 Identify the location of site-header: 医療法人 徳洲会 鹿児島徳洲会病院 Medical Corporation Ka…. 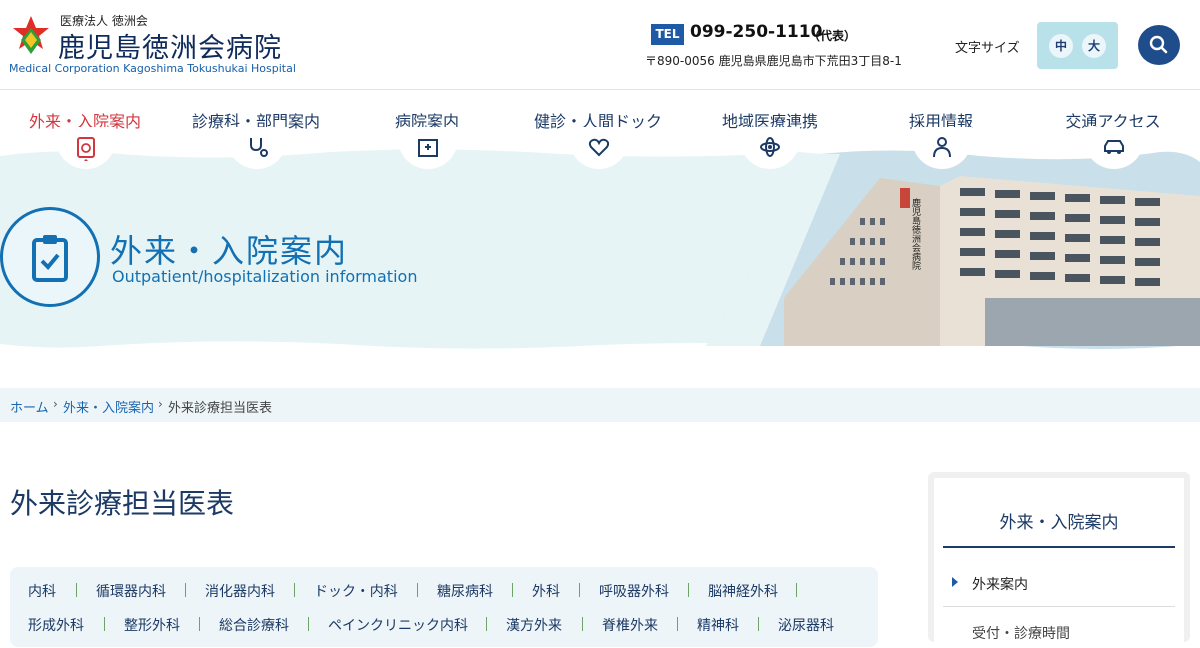
(600, 45).